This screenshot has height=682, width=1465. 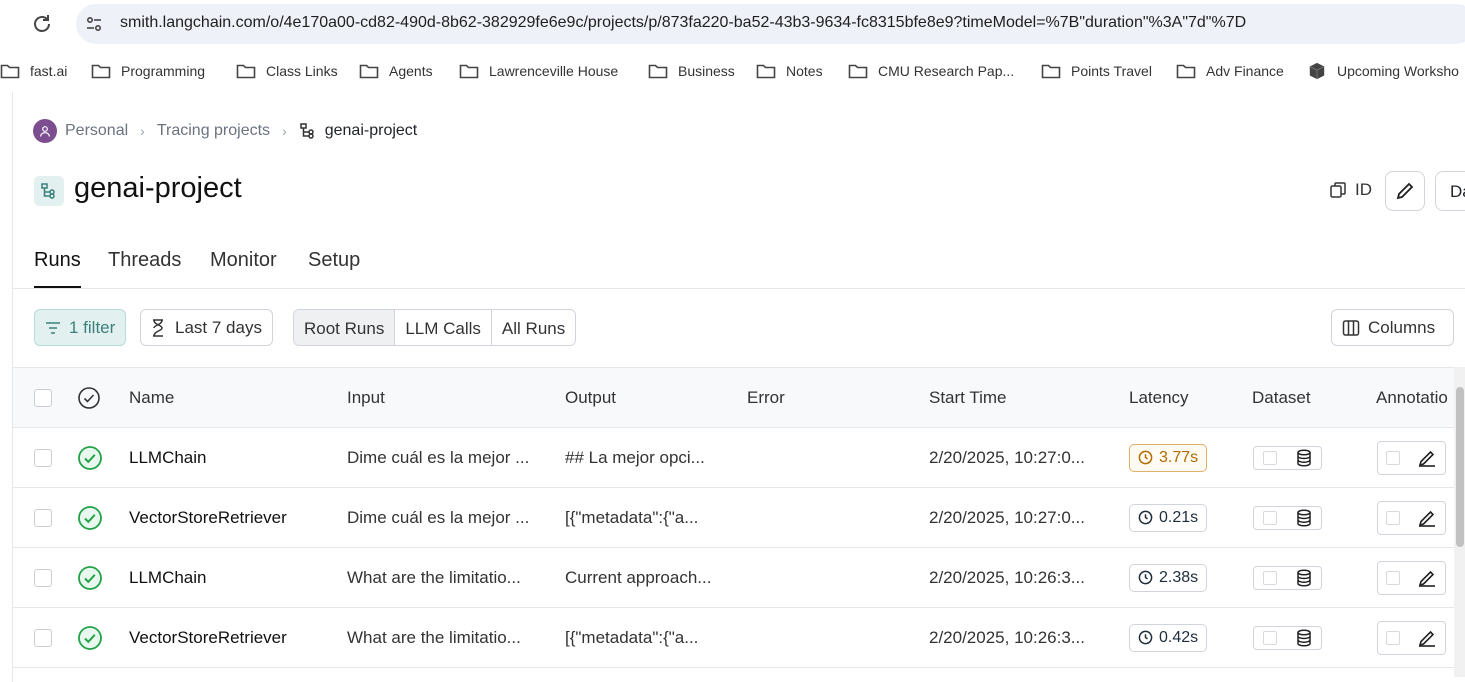 I want to click on columns-icon, so click(x=1351, y=327).